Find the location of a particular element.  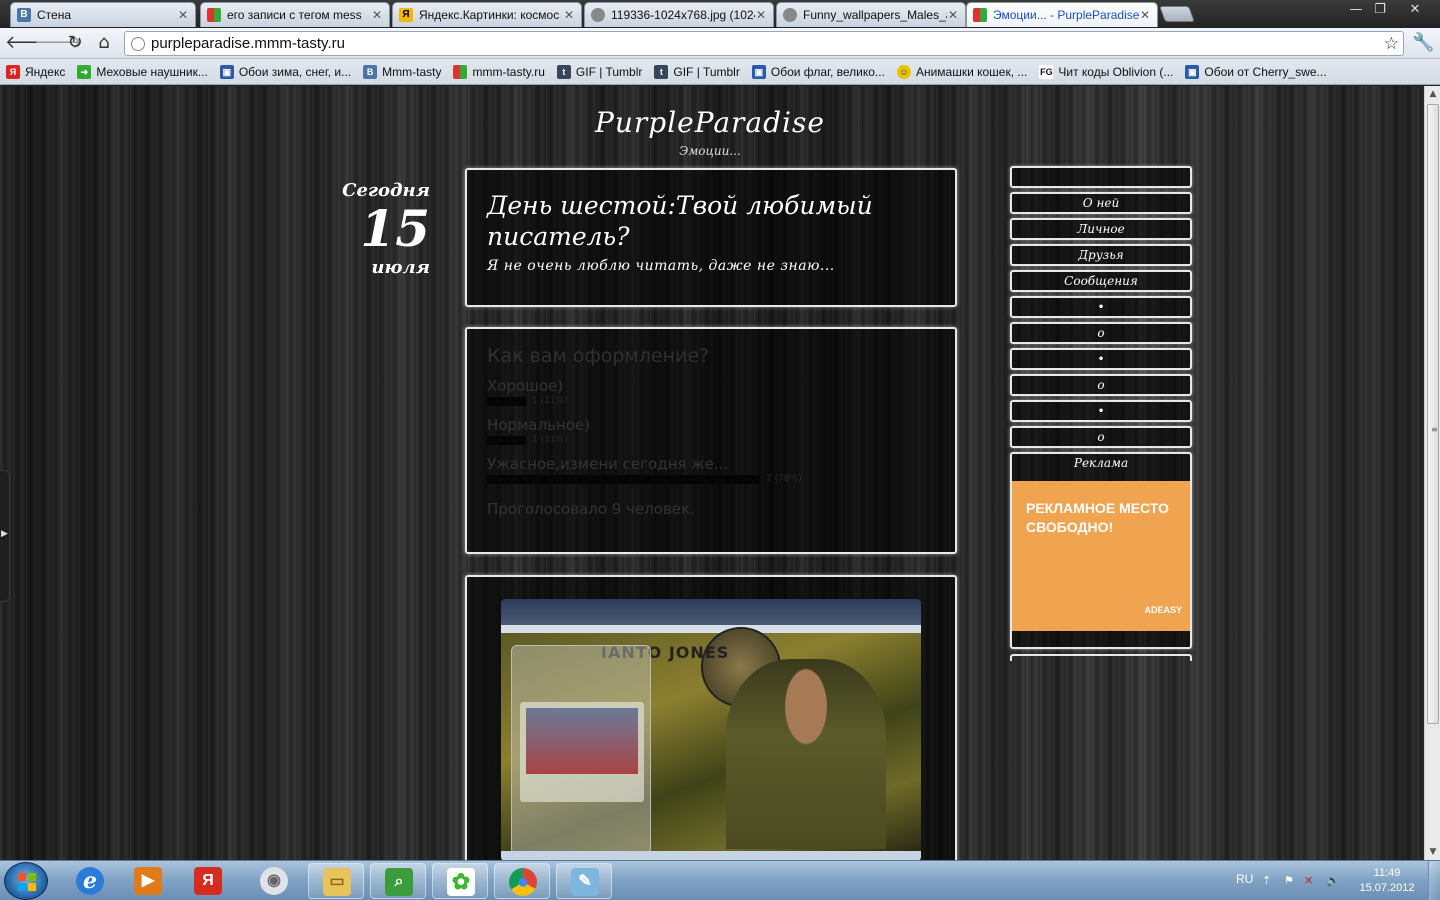

poll-option-label: Хорошое) is located at coordinates (525, 386).